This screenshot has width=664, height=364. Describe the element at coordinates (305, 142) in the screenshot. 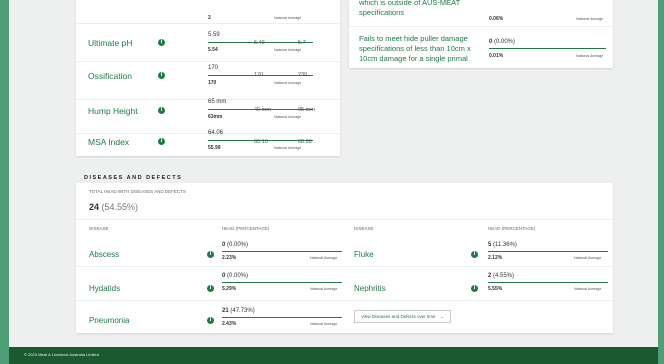

I see `metric-max-msa-index: 68.68` at that location.